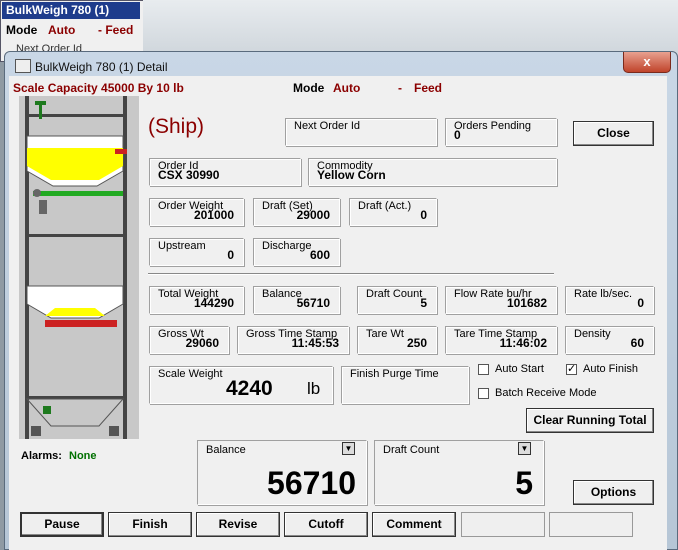  I want to click on total-weight-field: Total Weight 144290, so click(196, 300).